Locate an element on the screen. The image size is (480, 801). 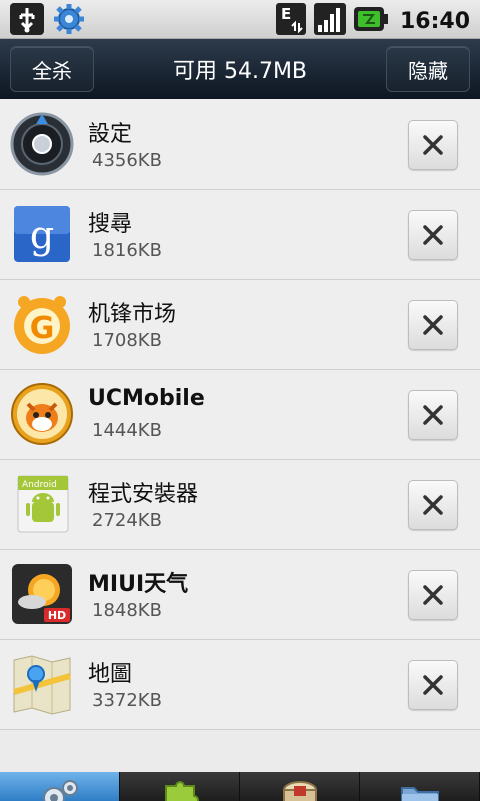
tab-packages is located at coordinates (300, 786).